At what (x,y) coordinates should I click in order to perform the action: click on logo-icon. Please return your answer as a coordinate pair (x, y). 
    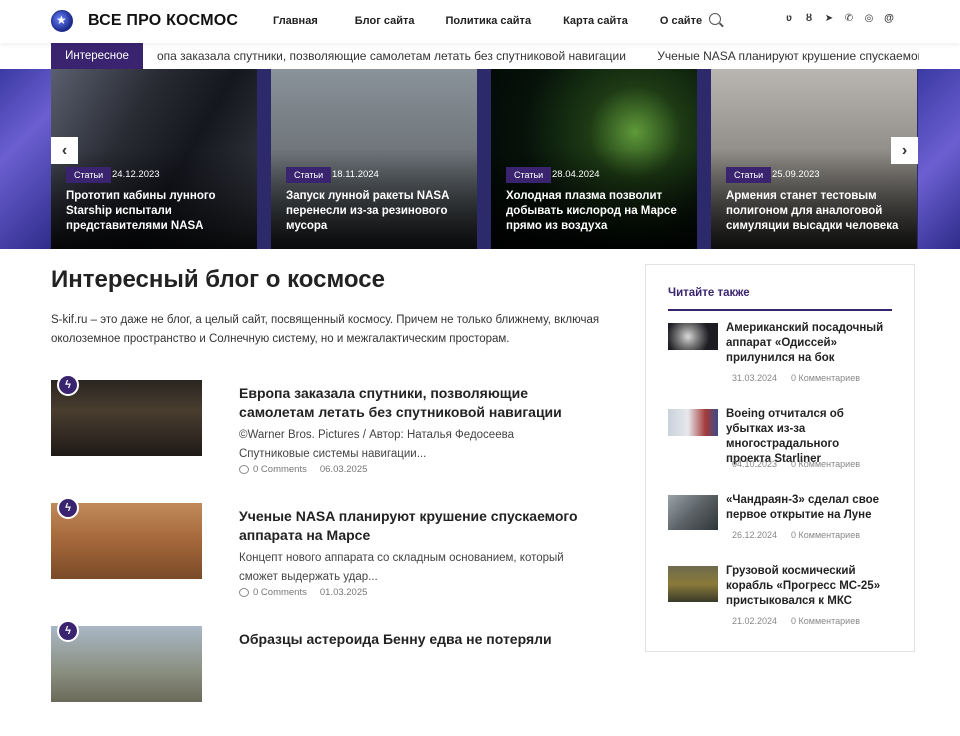
    Looking at the image, I should click on (62, 21).